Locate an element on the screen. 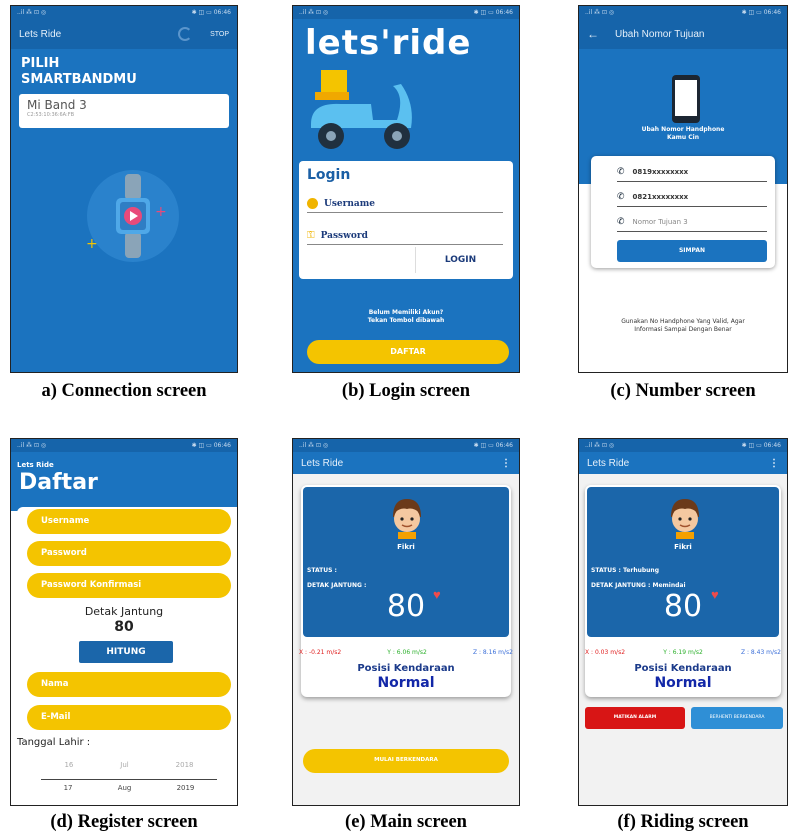 The height and width of the screenshot is (838, 795). stop-button: STOP is located at coordinates (219, 34).